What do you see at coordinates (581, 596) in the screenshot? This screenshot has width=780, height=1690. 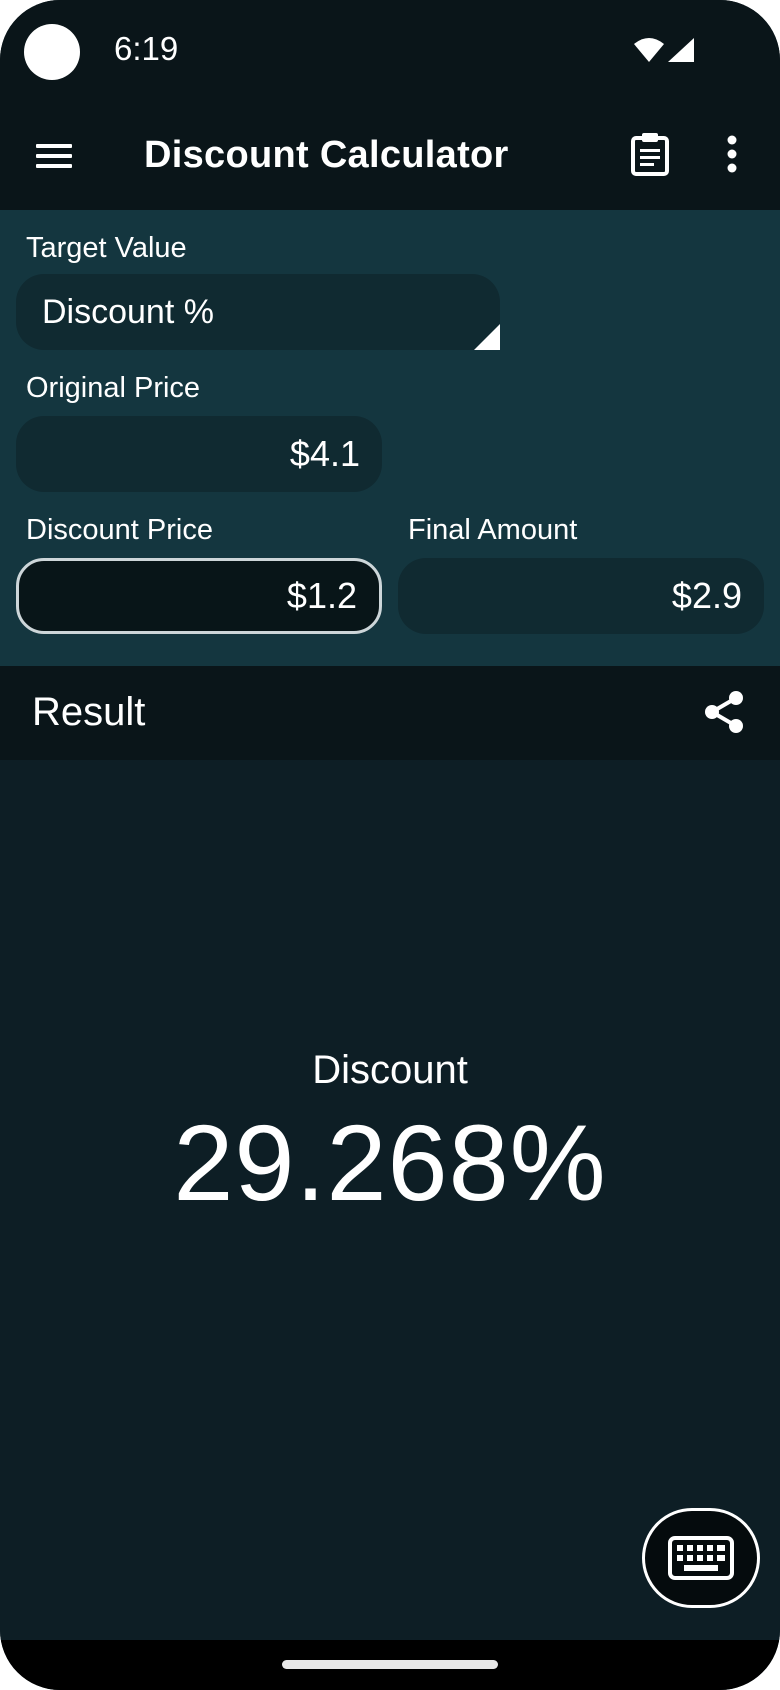 I see `final-amount-input: $2.9` at bounding box center [581, 596].